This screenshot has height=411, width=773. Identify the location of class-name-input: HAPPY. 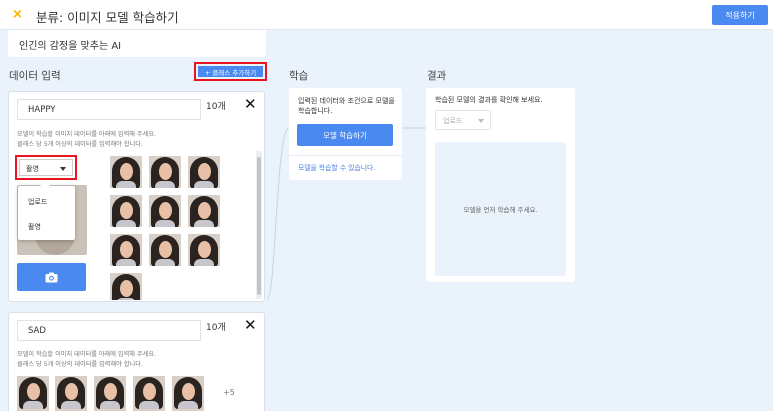
(109, 109).